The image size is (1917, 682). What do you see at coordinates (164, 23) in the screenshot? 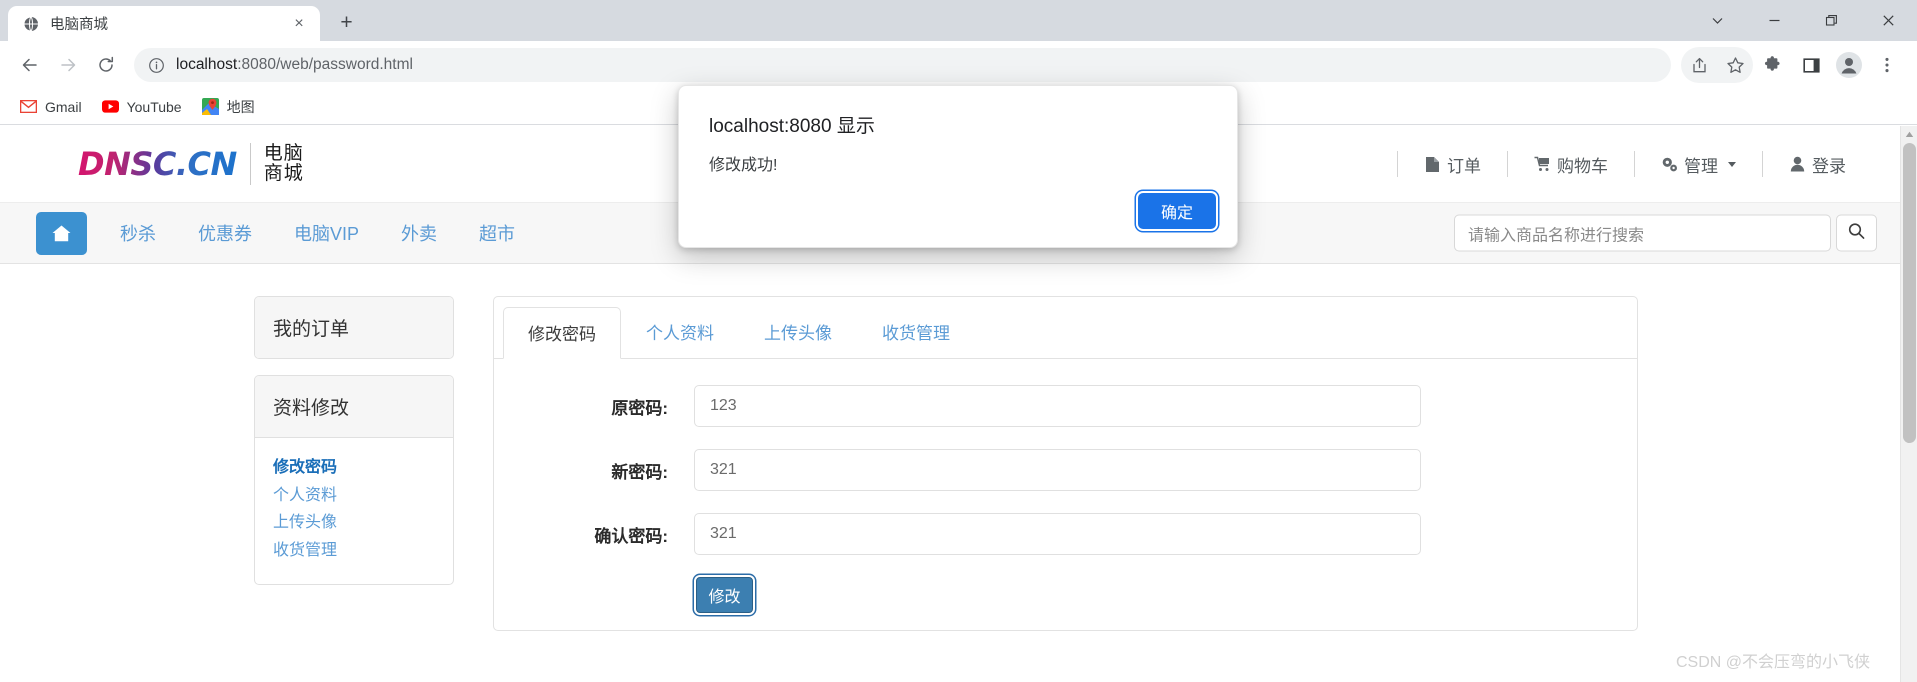
I see `browser-tab: 电脑商城 ×` at bounding box center [164, 23].